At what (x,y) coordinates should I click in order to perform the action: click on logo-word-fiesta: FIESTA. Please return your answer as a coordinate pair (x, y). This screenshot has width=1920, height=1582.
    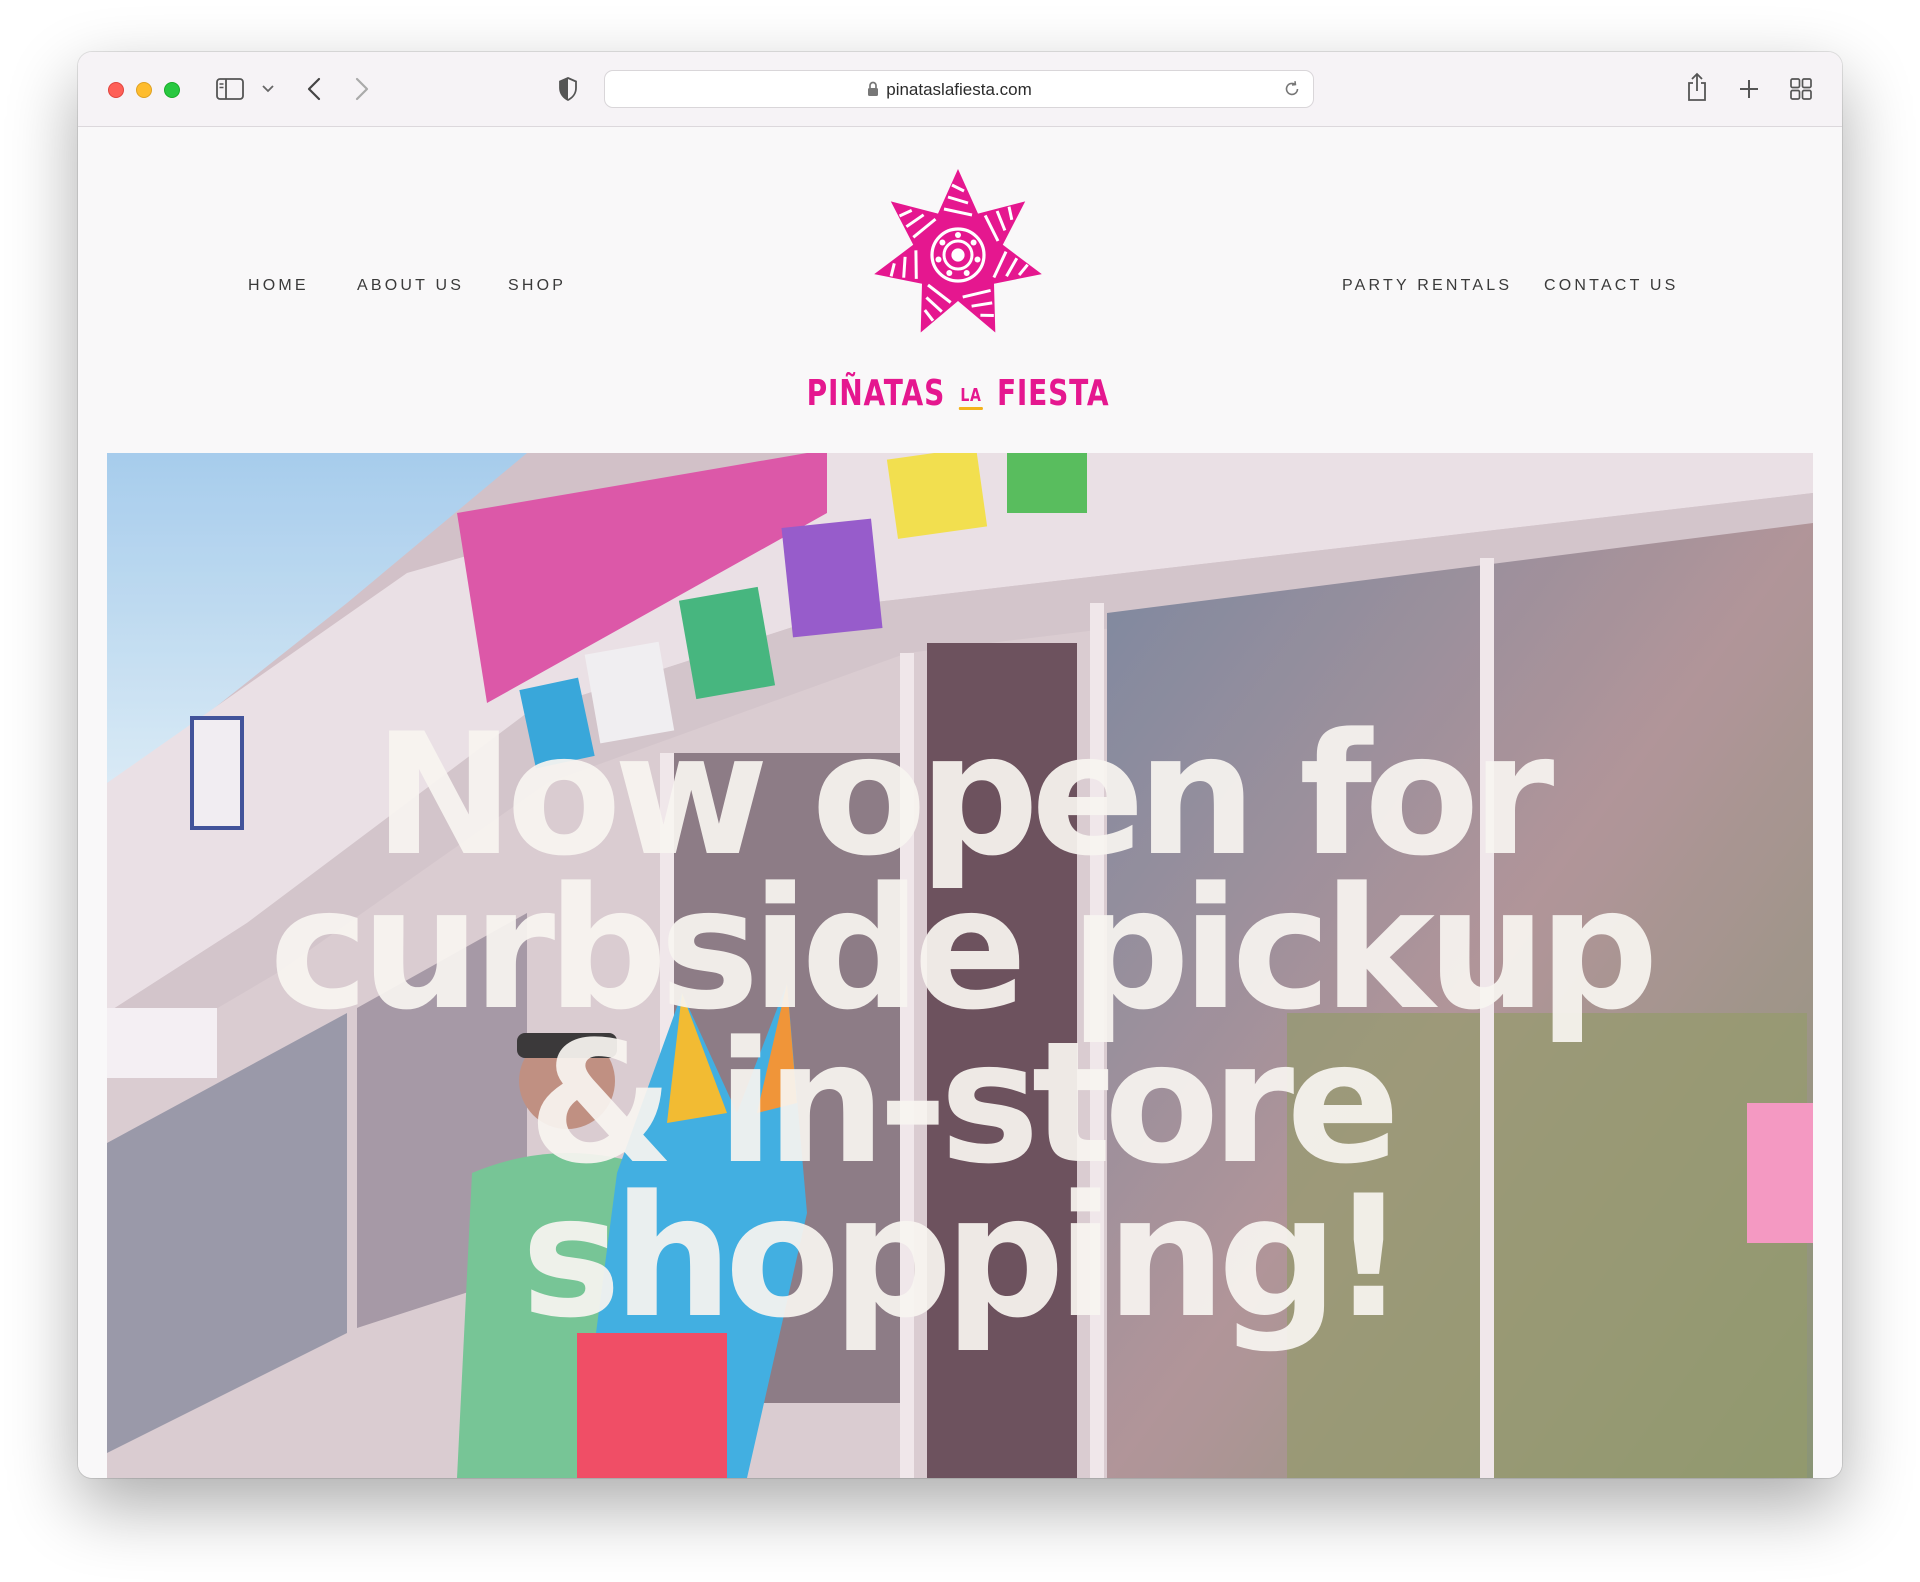
    Looking at the image, I should click on (1053, 393).